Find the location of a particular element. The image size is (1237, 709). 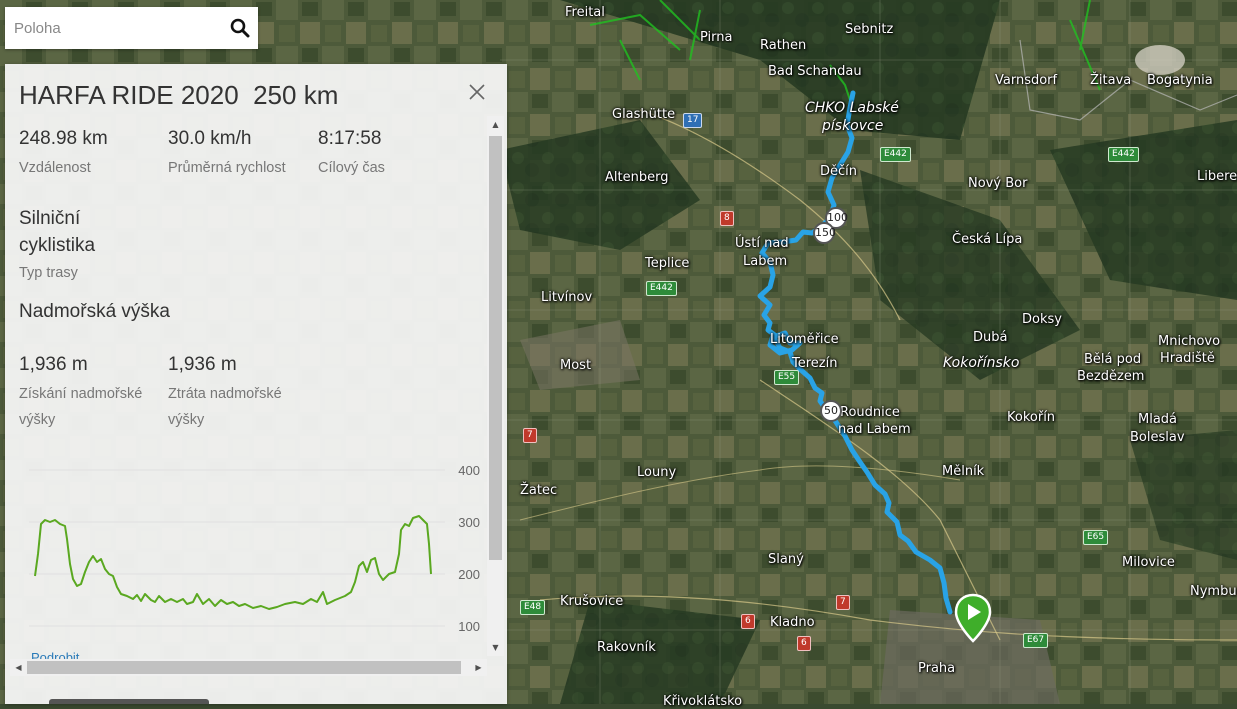

road-number-badge: E55 is located at coordinates (787, 377).